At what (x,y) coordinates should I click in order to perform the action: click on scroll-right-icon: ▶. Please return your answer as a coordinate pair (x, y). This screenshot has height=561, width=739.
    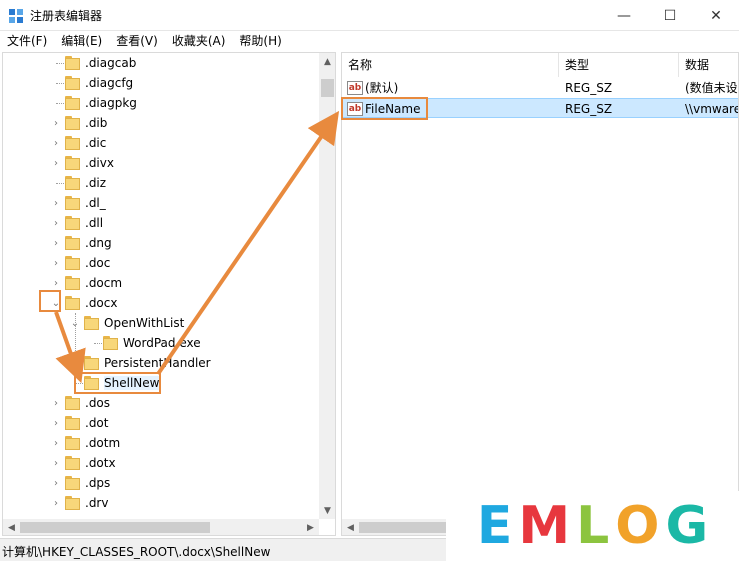
    Looking at the image, I should click on (310, 527).